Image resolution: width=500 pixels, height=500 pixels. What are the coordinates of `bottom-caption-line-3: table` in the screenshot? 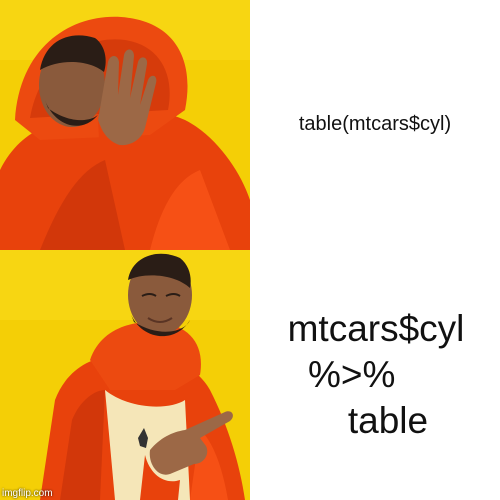 It's located at (388, 420).